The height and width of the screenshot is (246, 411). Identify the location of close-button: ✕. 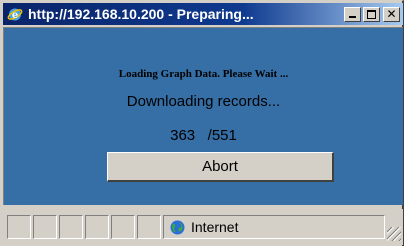
(391, 14).